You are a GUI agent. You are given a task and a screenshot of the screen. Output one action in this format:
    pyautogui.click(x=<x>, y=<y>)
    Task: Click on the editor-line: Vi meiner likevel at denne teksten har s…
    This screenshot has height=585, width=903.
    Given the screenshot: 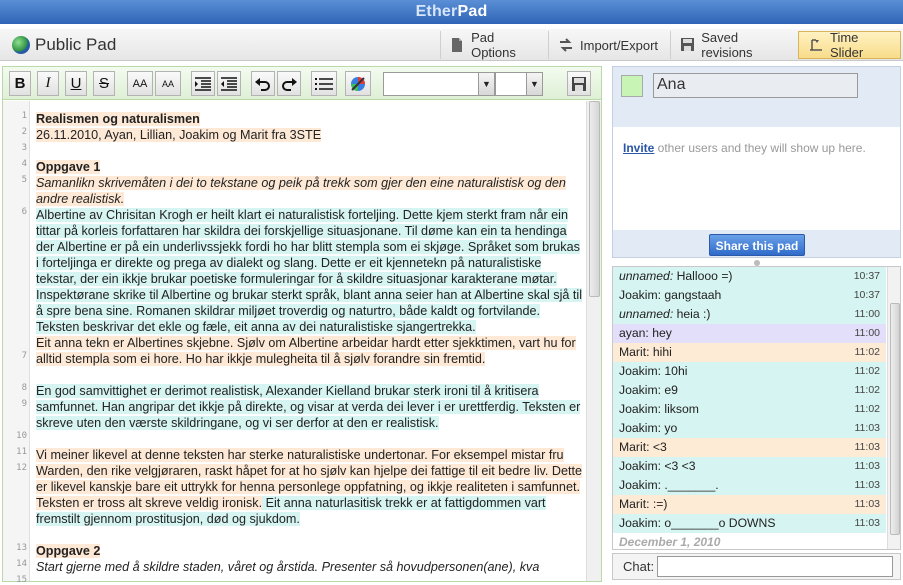 What is the action you would take?
    pyautogui.click(x=310, y=487)
    